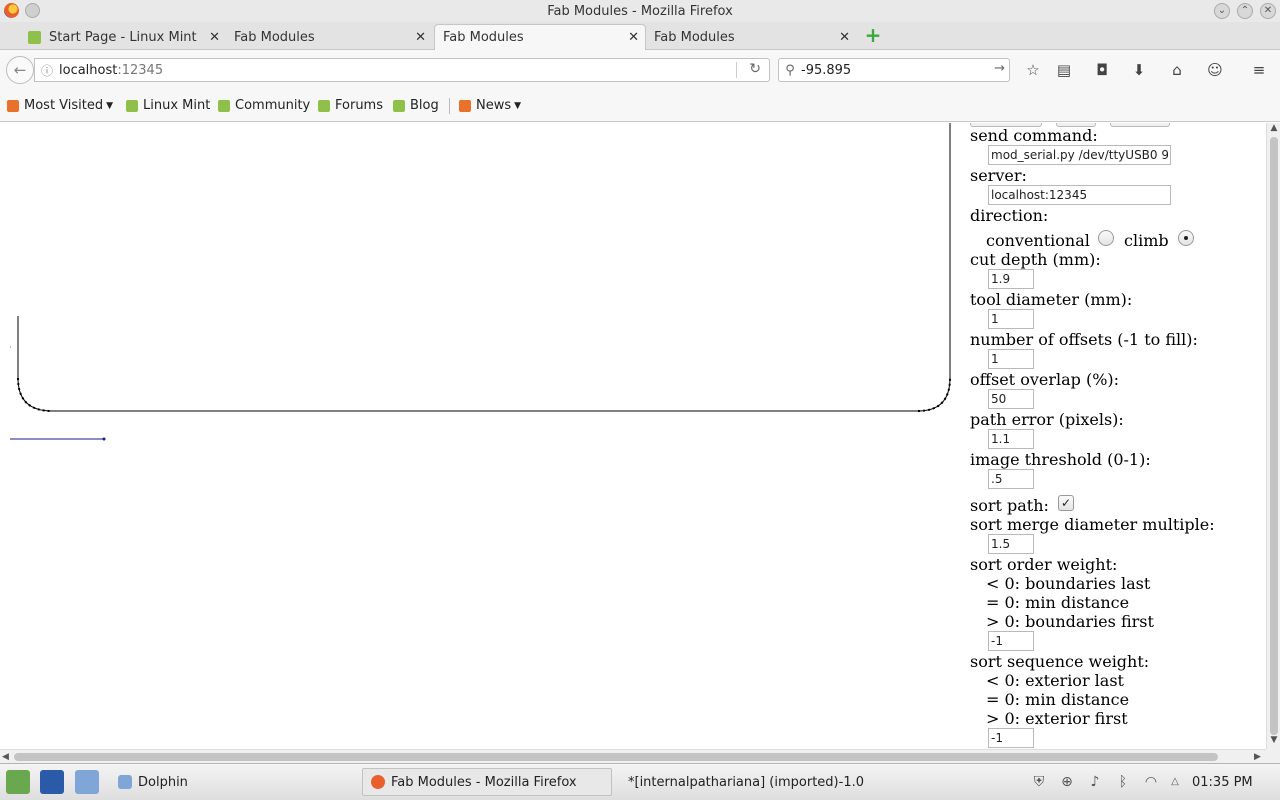  What do you see at coordinates (1034, 135) in the screenshot?
I see `send-command-label: send command:` at bounding box center [1034, 135].